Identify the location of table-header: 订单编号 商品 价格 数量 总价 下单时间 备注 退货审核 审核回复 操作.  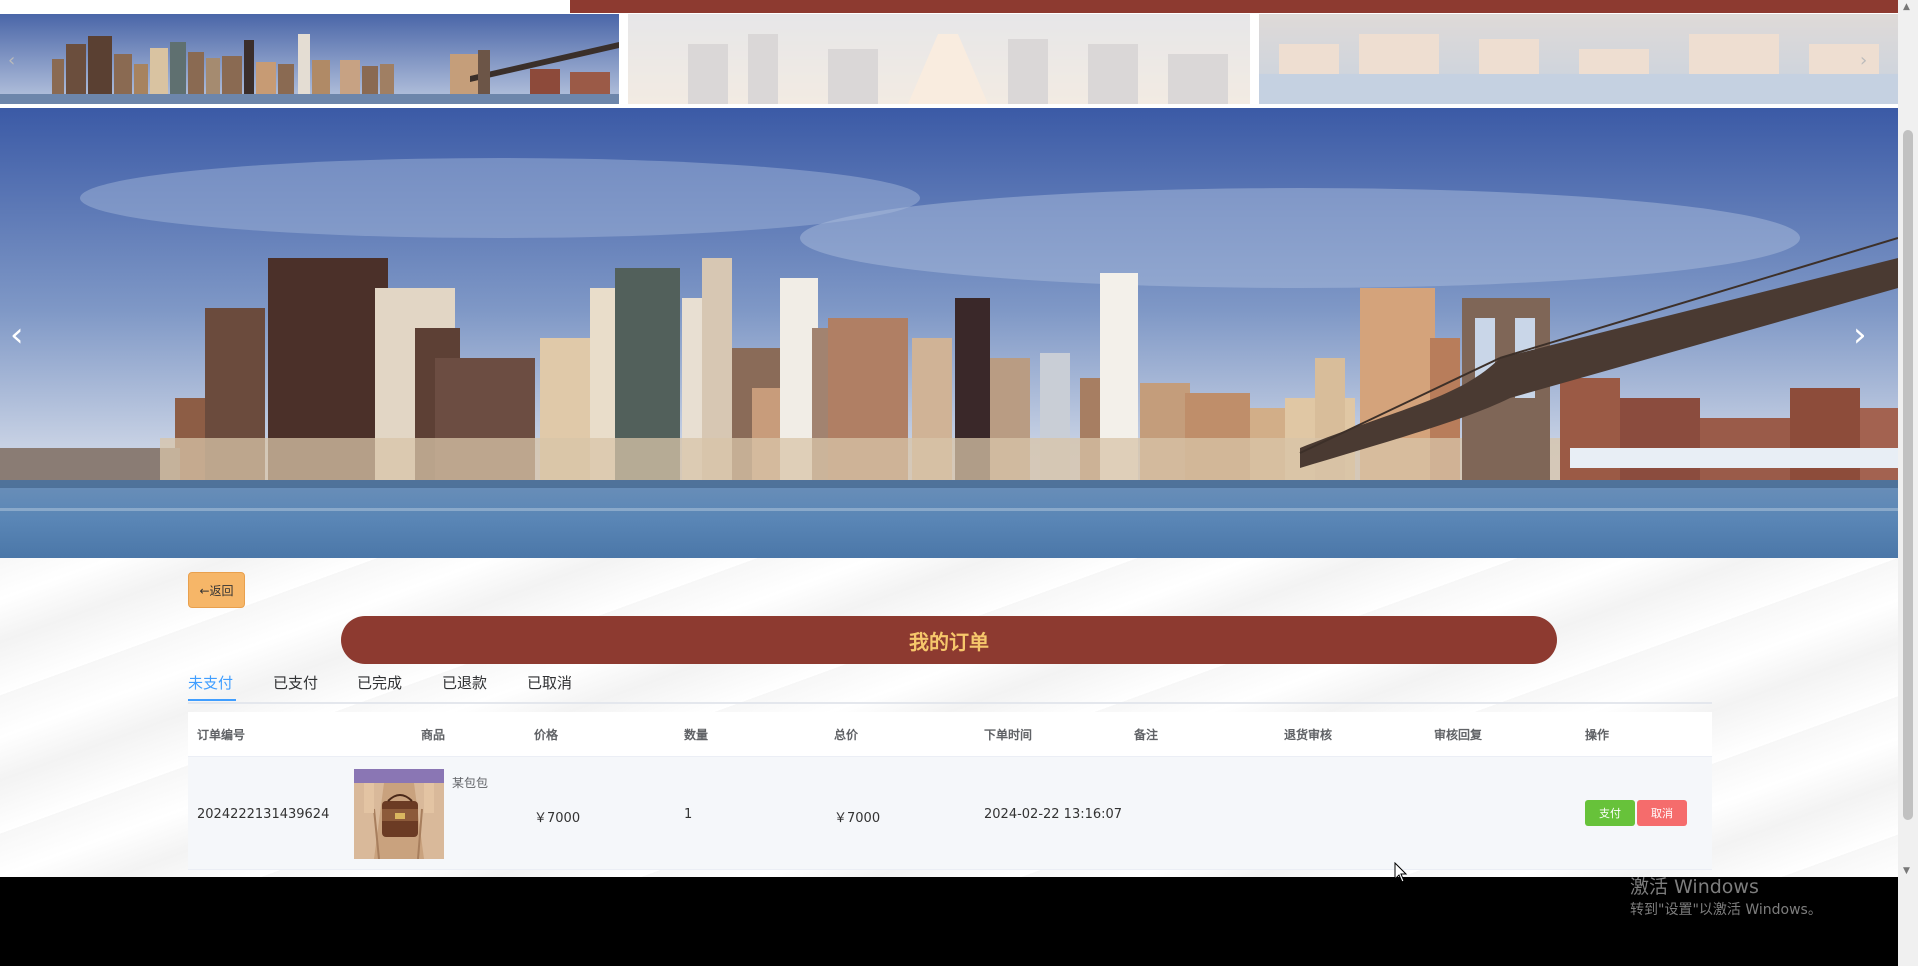
(950, 734).